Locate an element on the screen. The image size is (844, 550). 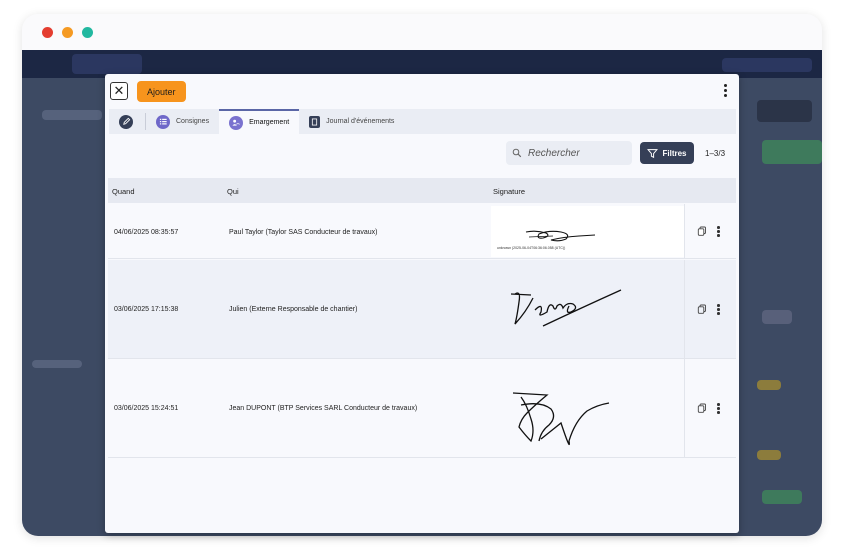
tab-edit is located at coordinates (127, 121).